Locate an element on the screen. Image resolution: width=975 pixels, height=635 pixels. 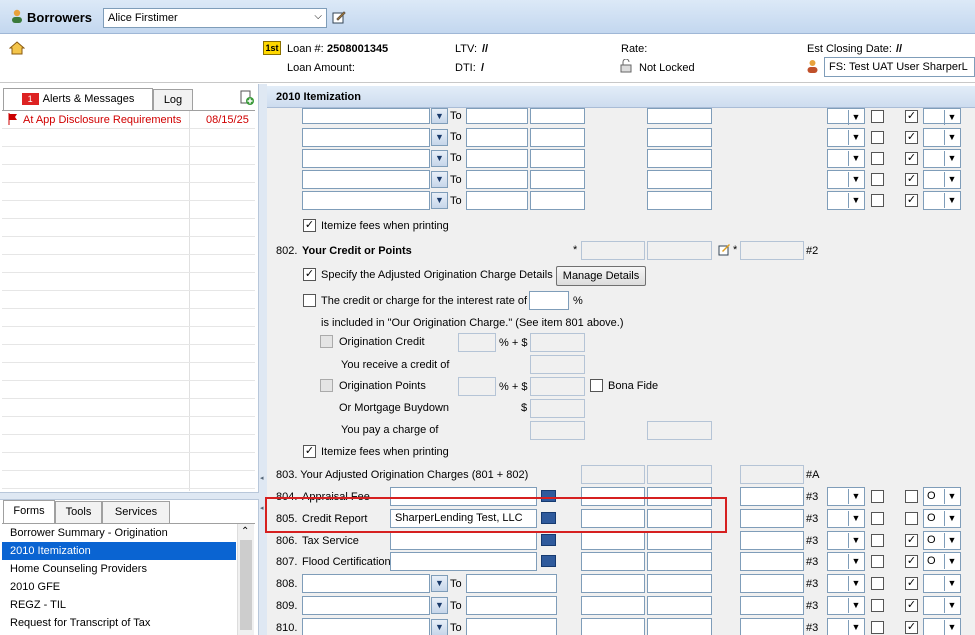
bona-fide-checkbox is located at coordinates (596, 385).